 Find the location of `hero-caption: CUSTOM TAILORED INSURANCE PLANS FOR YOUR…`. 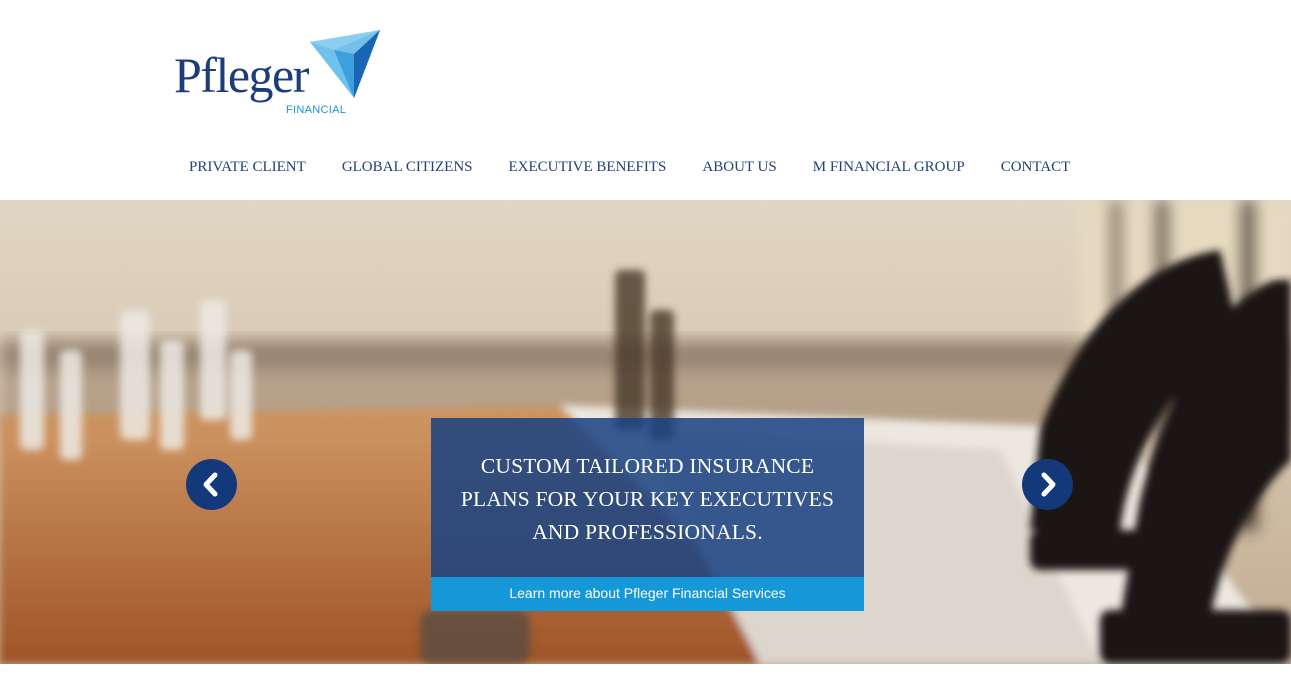

hero-caption: CUSTOM TAILORED INSURANCE PLANS FOR YOUR… is located at coordinates (647, 514).